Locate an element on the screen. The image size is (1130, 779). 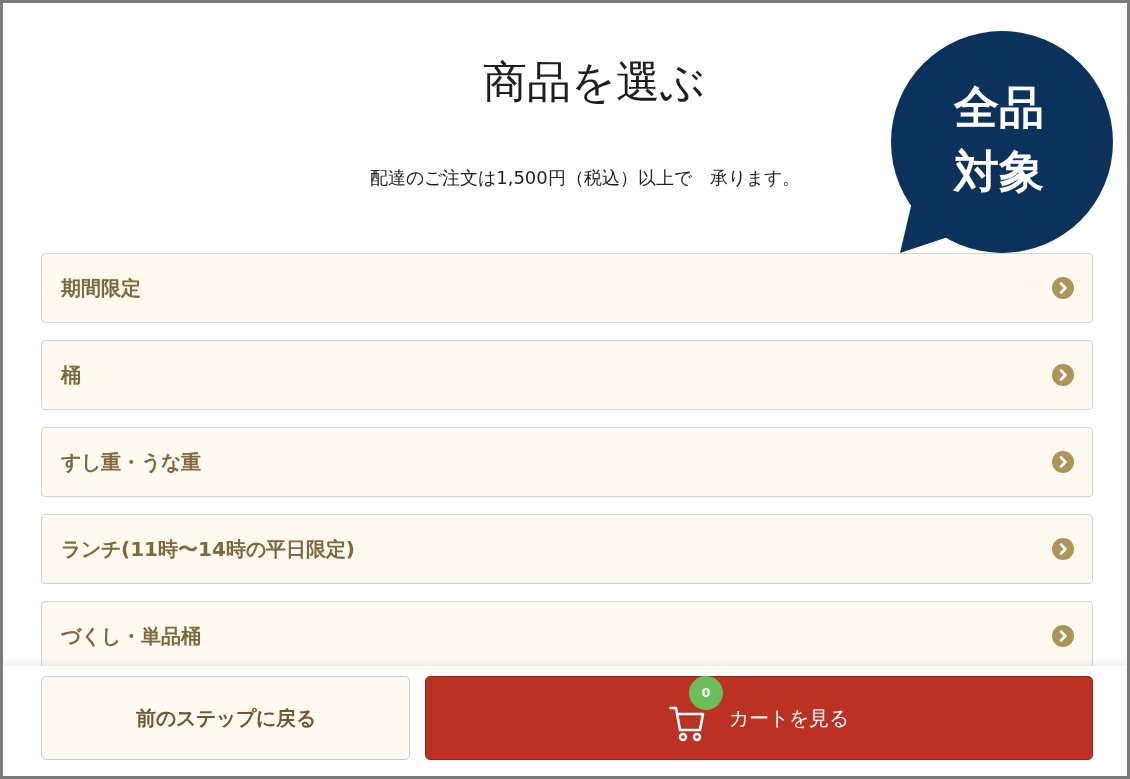
category-label: すし重・うな重 is located at coordinates (131, 462).